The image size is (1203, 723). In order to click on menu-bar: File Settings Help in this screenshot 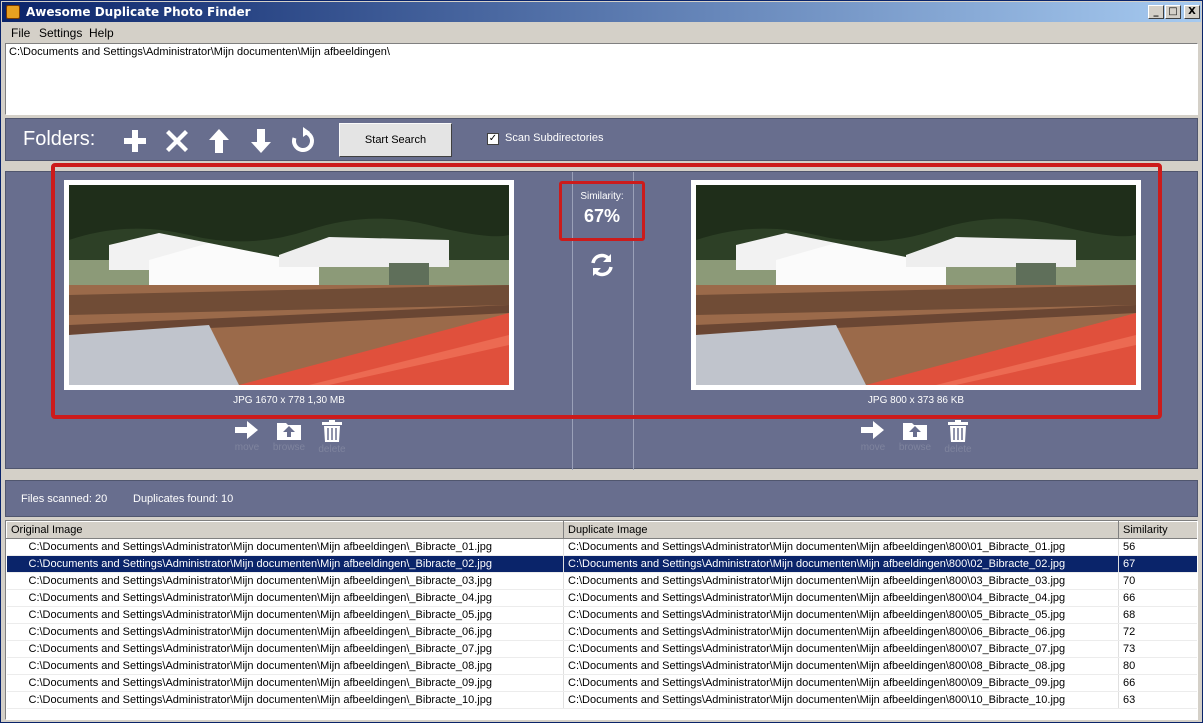, I will do `click(601, 32)`.